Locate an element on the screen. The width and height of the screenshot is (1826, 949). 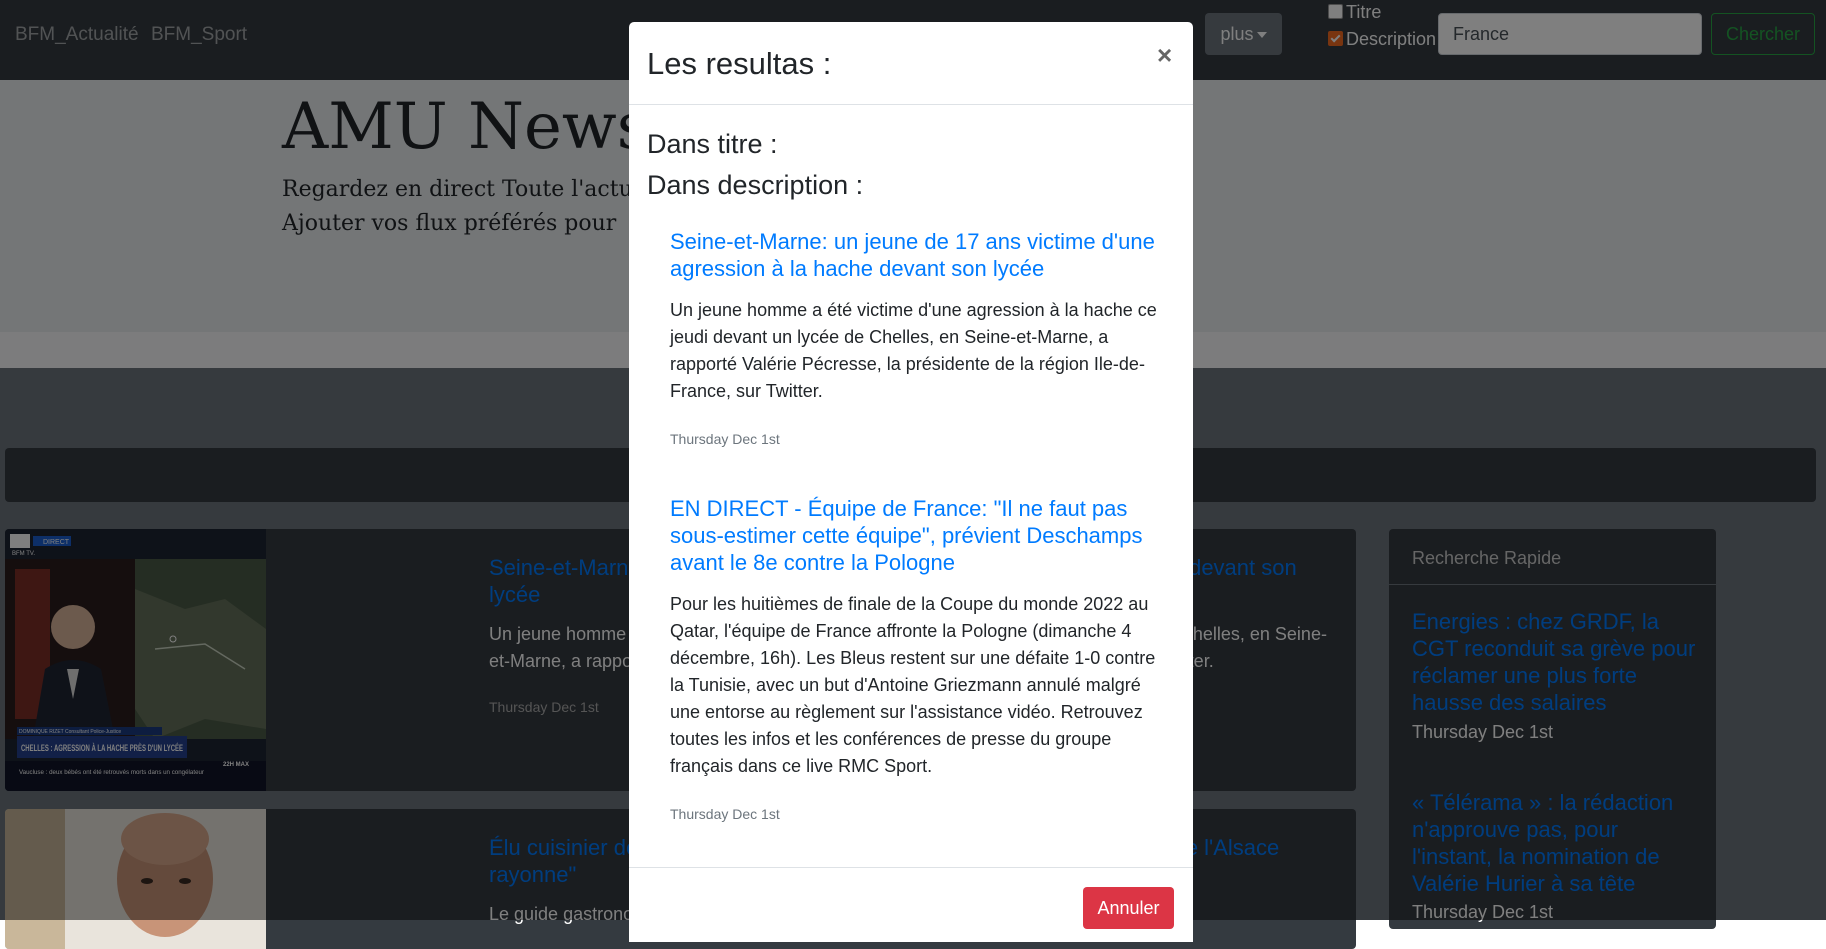
in-title-heading: Dans titre : is located at coordinates (712, 144).